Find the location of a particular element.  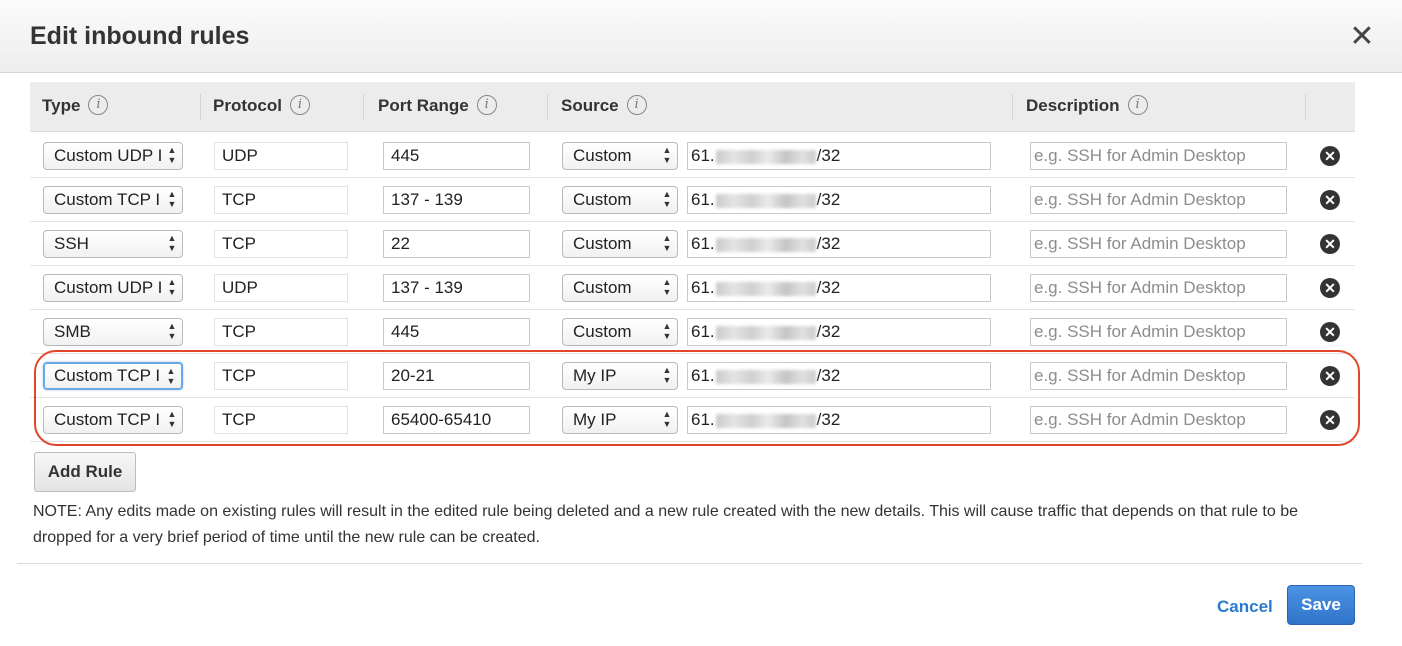

column-header-port-range: Port Range i is located at coordinates (437, 107).